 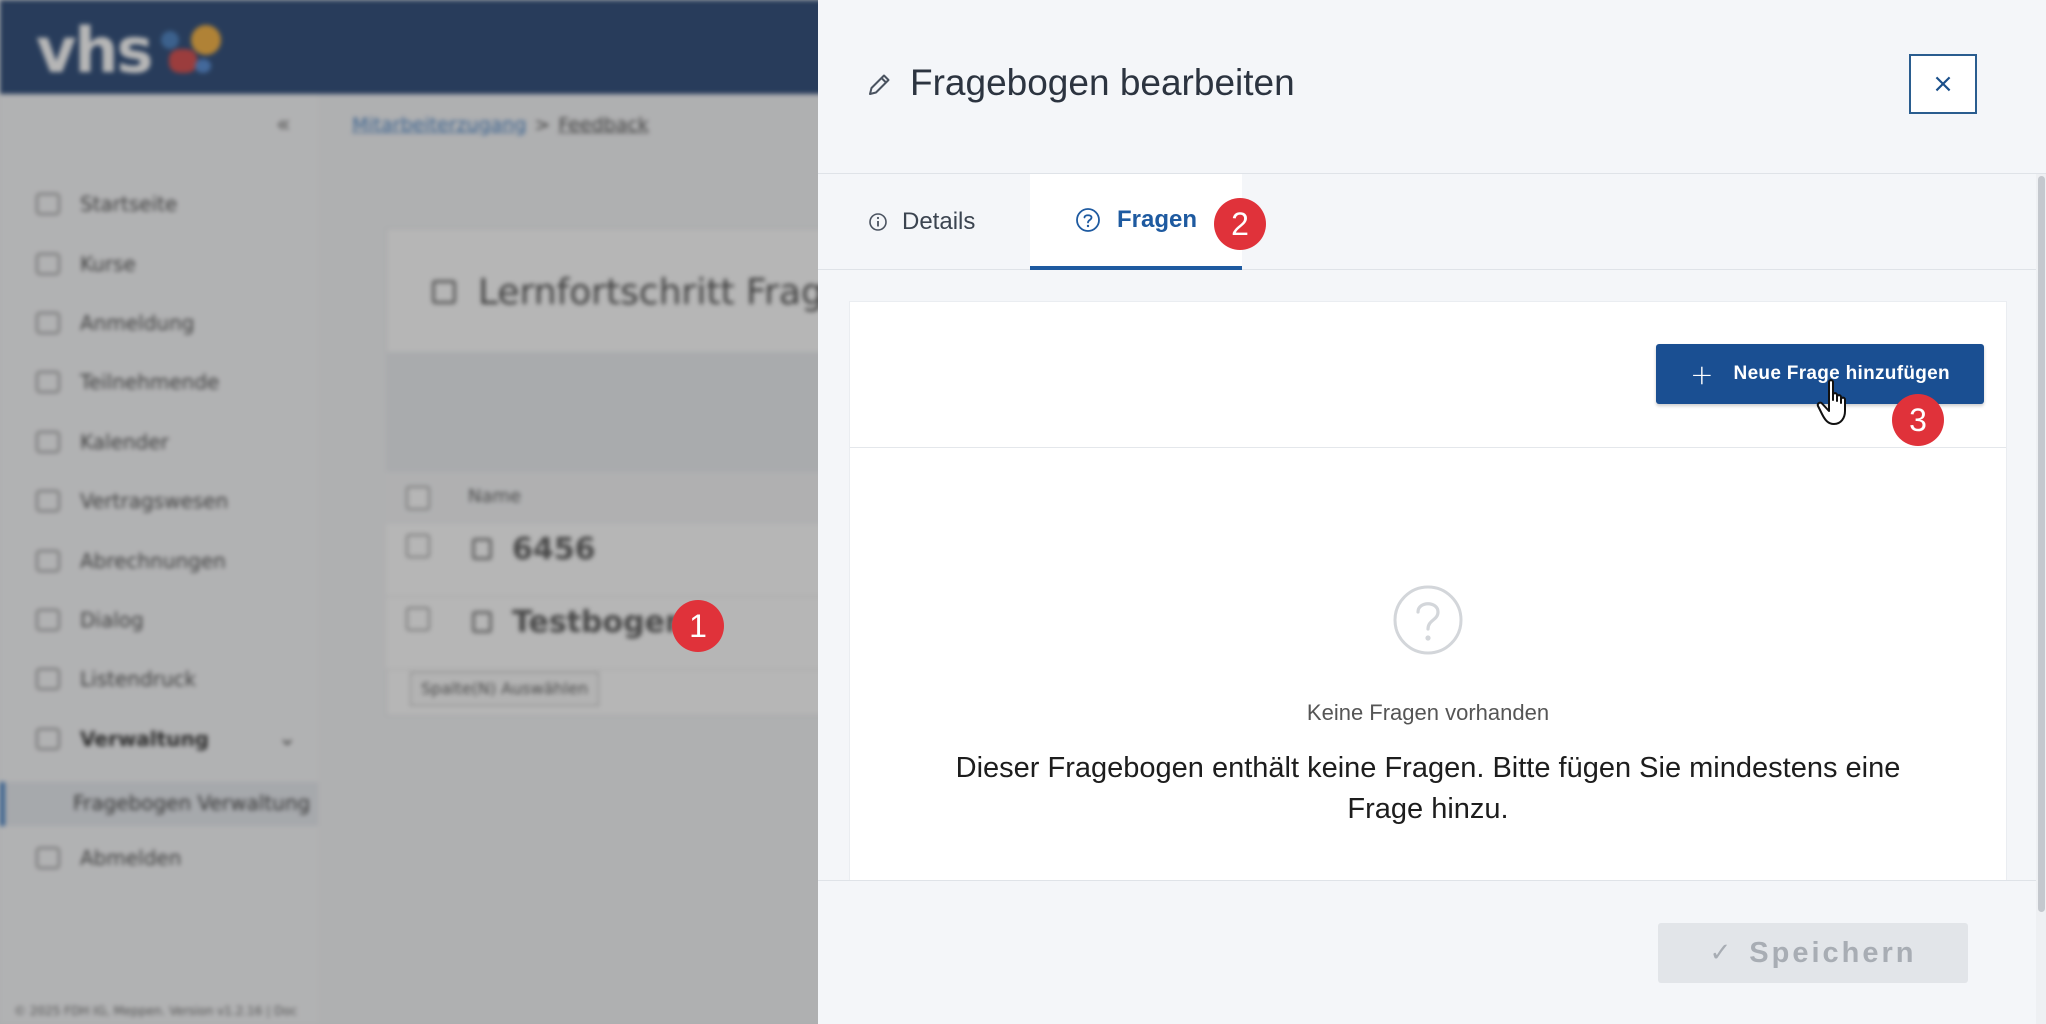 What do you see at coordinates (1432, 87) in the screenshot?
I see `drawer-header: Fragebogen bearbeiten ×` at bounding box center [1432, 87].